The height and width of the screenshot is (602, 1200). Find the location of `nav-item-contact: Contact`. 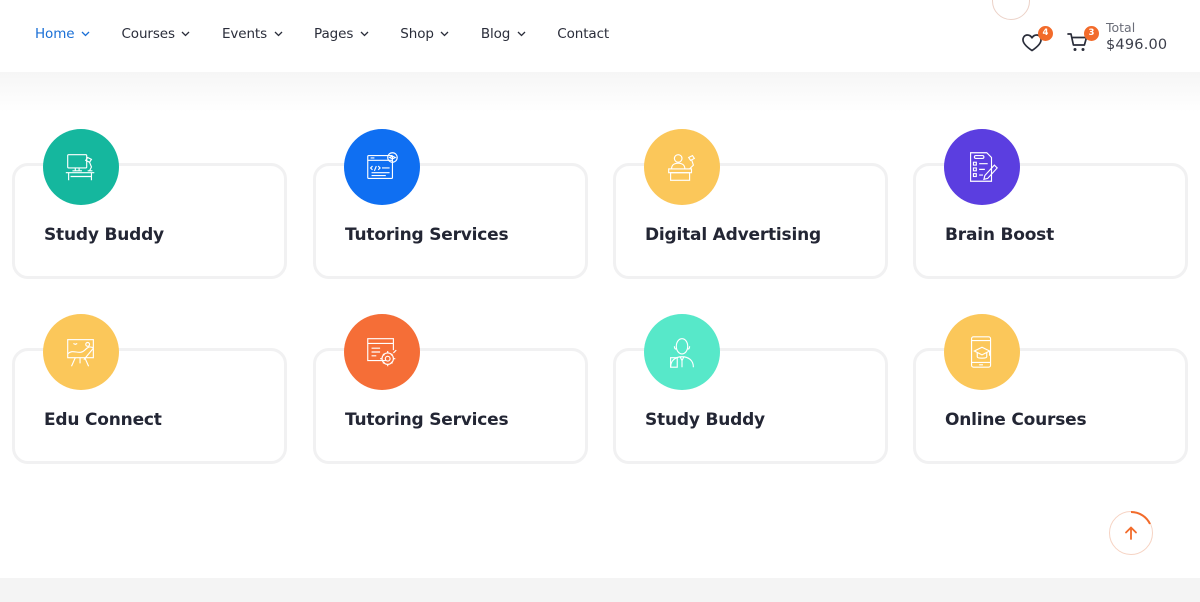

nav-item-contact: Contact is located at coordinates (583, 34).